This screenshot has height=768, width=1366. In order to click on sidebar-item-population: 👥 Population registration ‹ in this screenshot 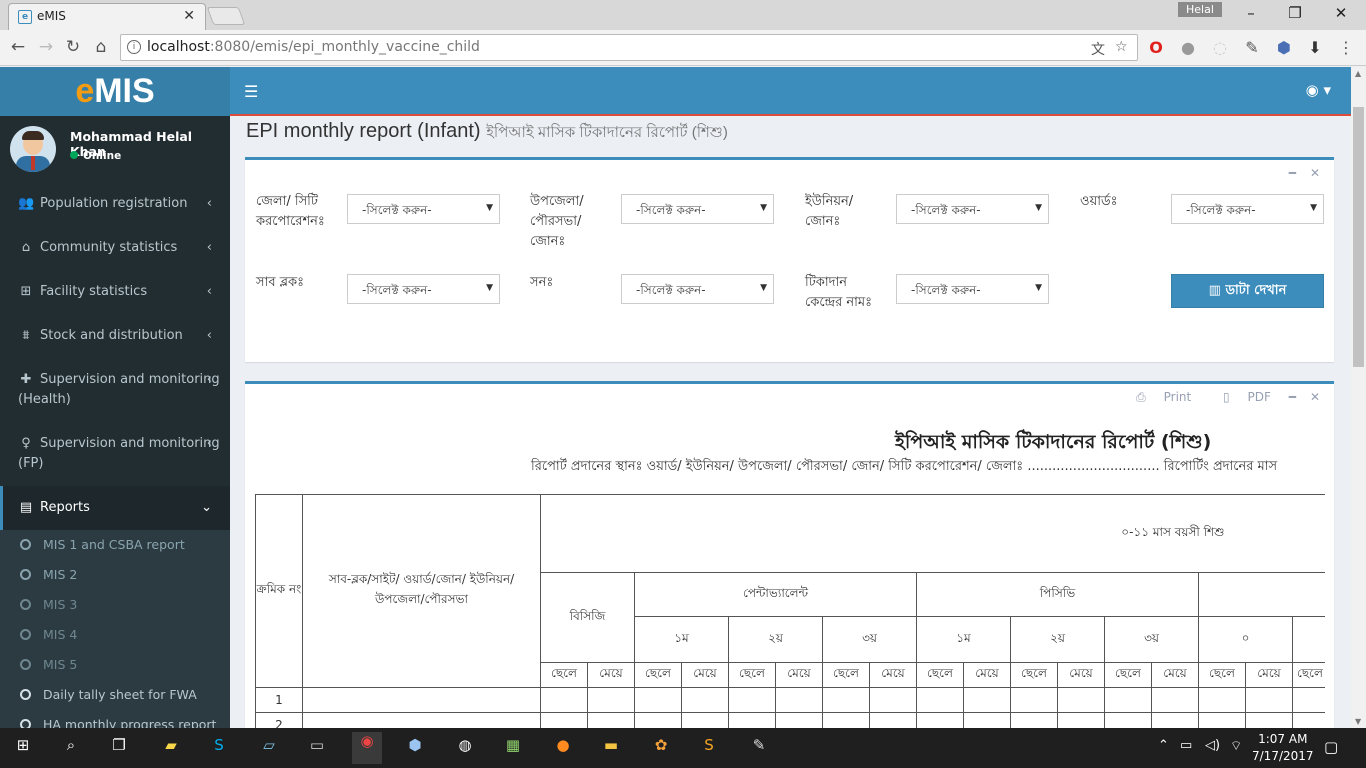, I will do `click(115, 204)`.